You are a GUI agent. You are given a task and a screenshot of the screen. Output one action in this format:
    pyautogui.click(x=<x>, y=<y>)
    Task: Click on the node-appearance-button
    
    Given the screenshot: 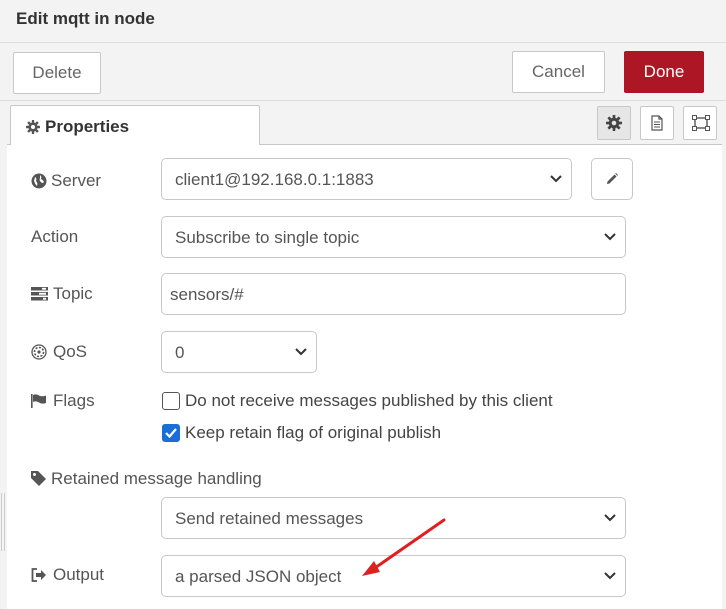 What is the action you would take?
    pyautogui.click(x=700, y=123)
    